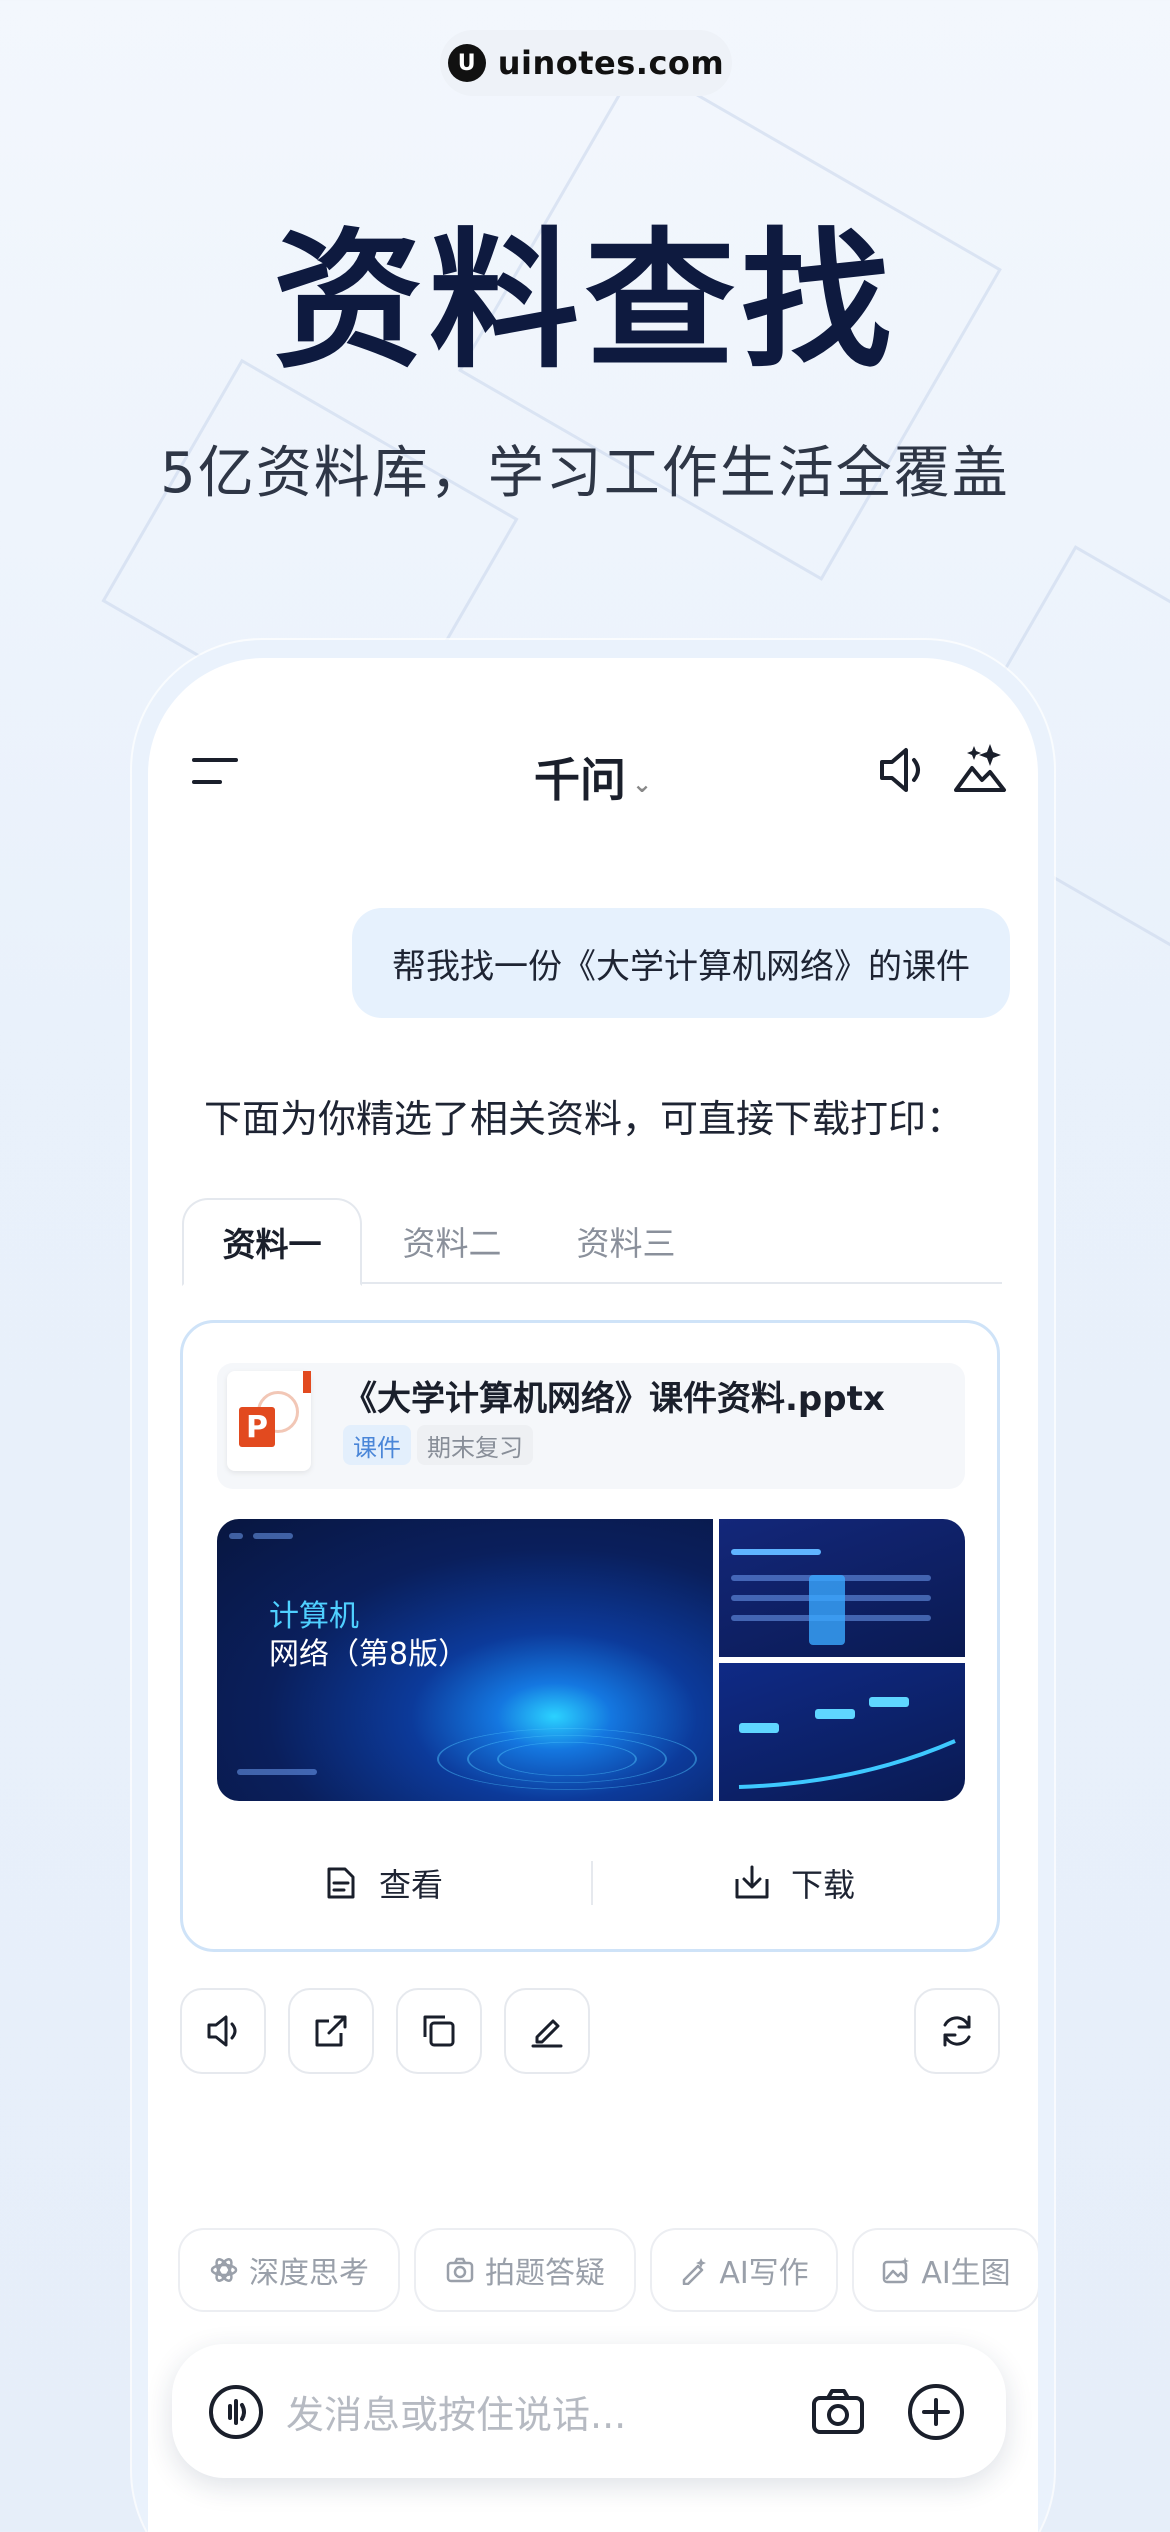 The image size is (1170, 2532). I want to click on chip-label: 拍题答疑, so click(545, 2273).